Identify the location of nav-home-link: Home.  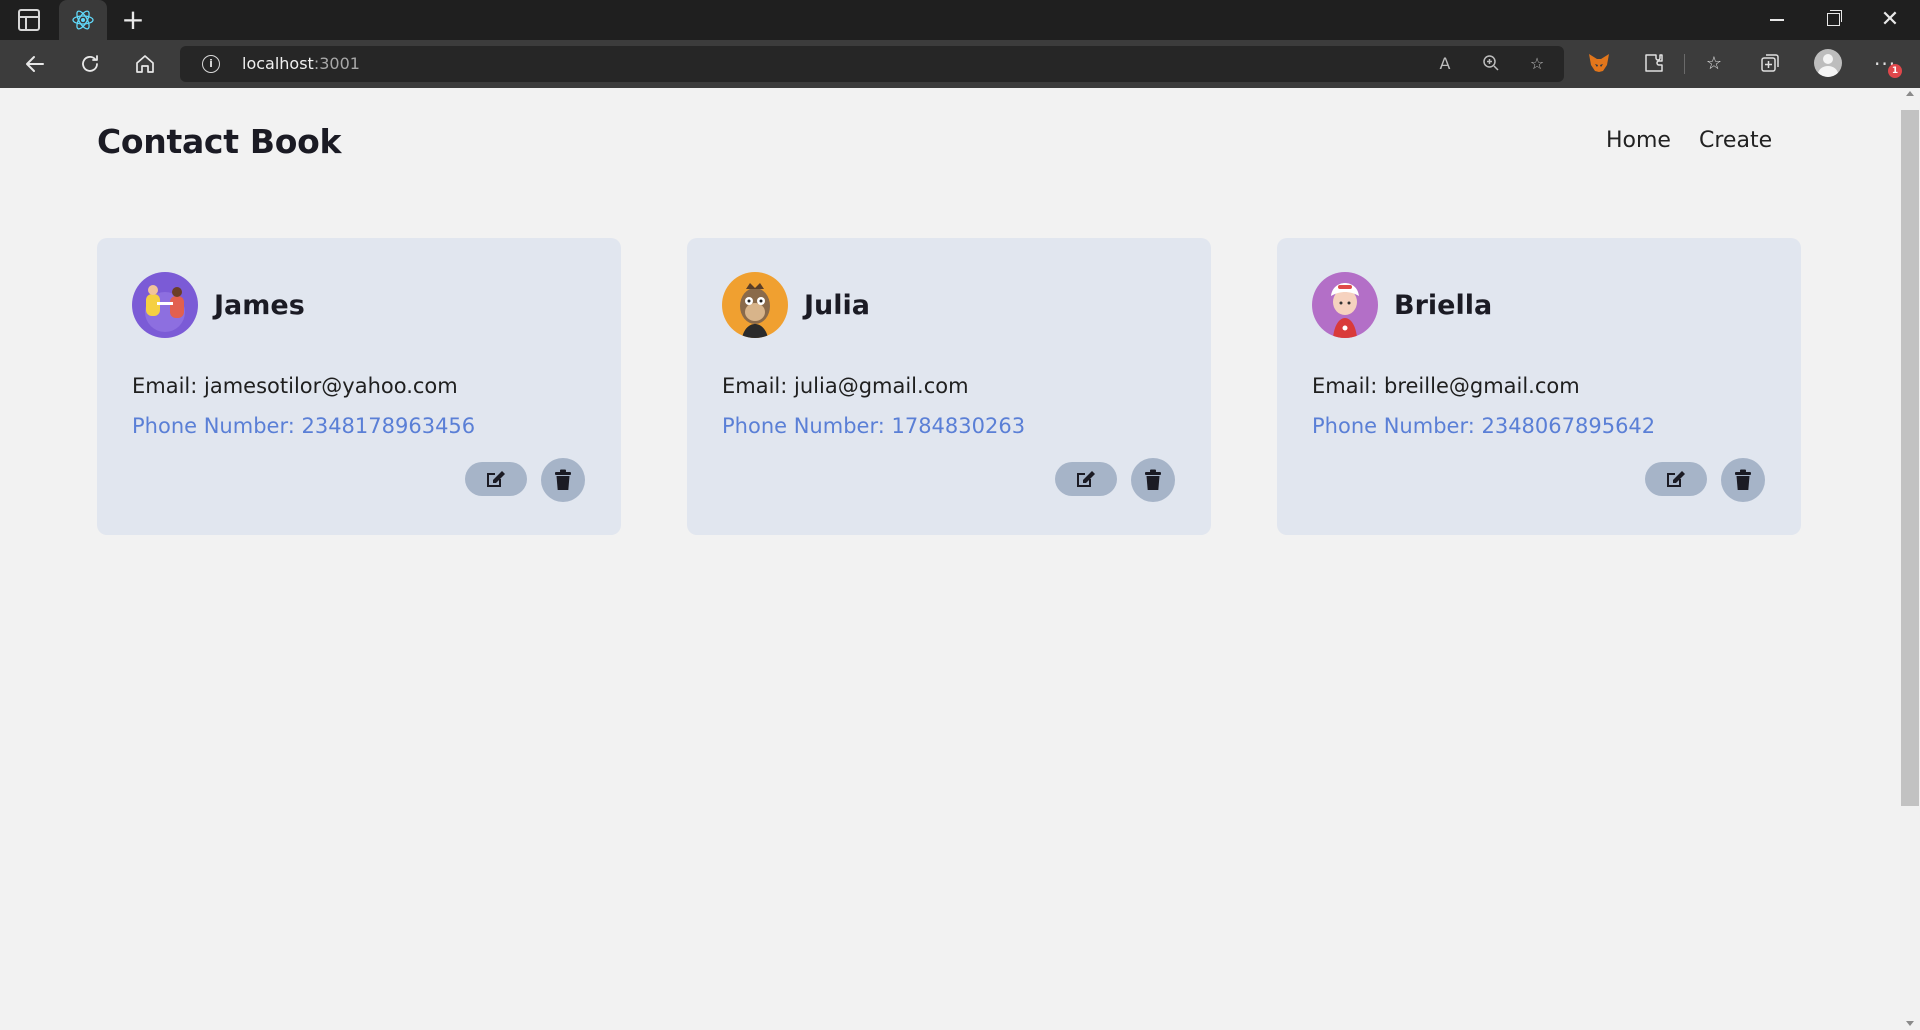
(1638, 140).